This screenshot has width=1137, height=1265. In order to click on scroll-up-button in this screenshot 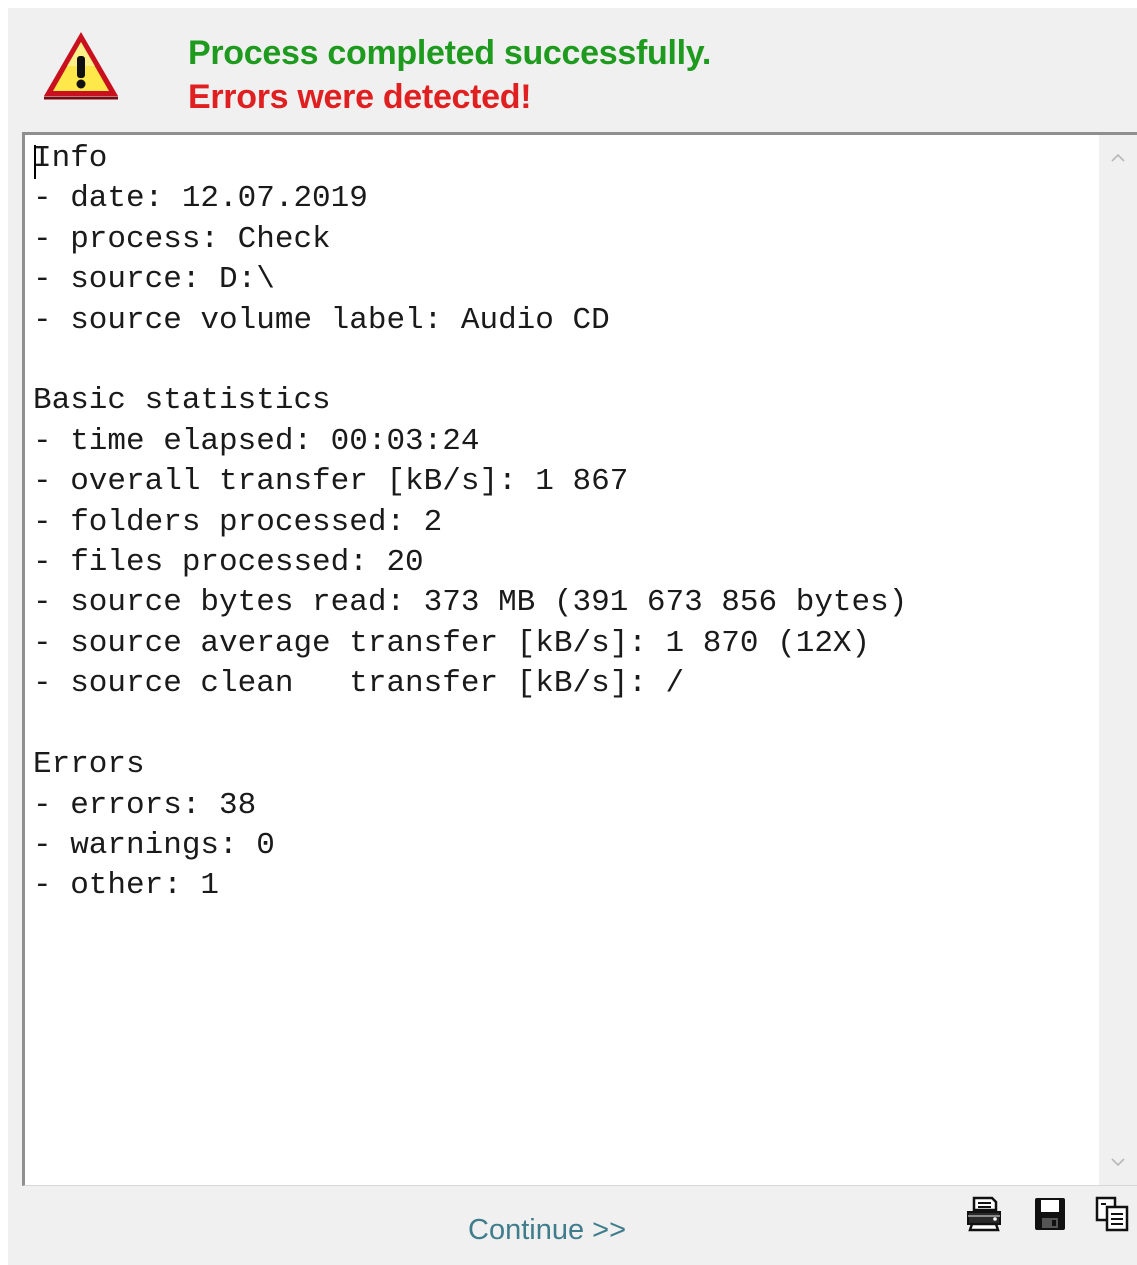, I will do `click(1118, 158)`.